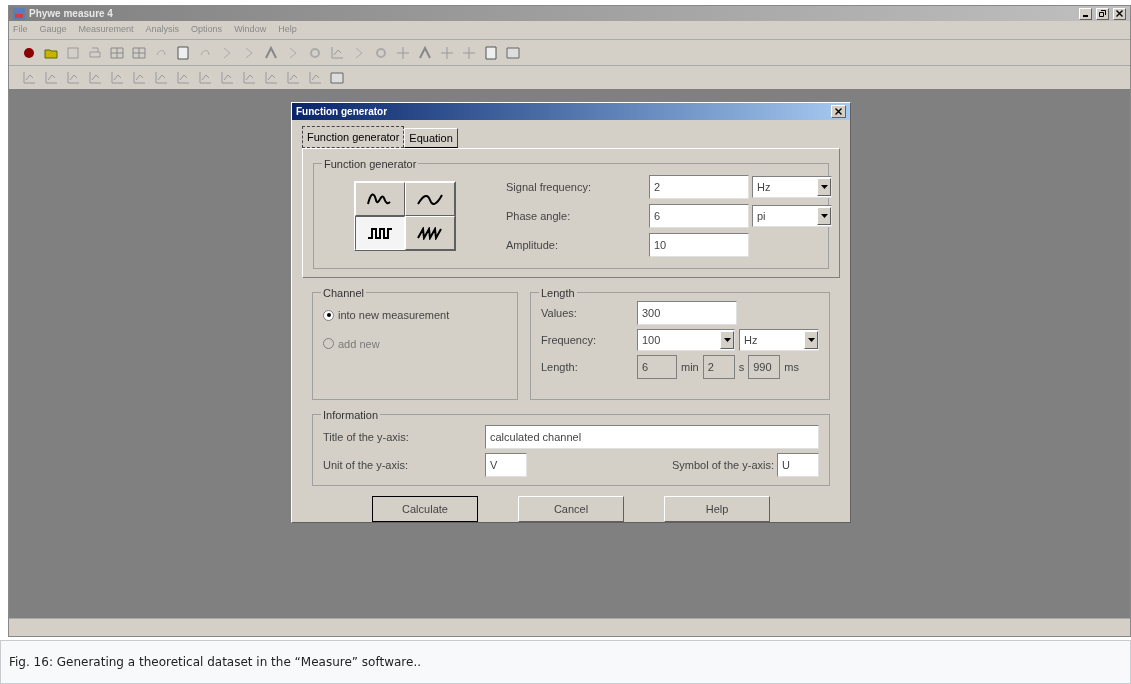 This screenshot has width=1131, height=684. I want to click on field-label: Frequency:, so click(569, 340).